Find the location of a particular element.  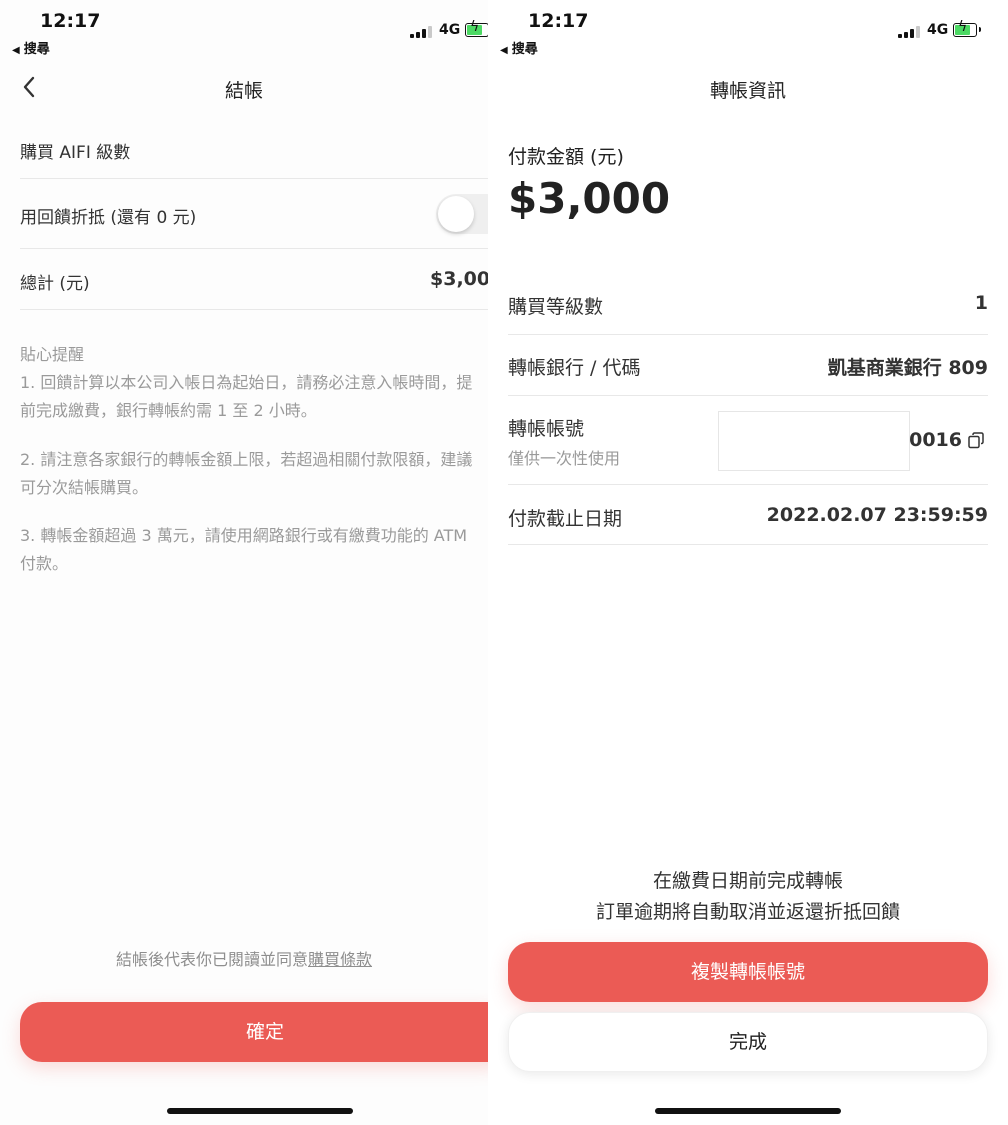

deadline-label: 付款截止日期 is located at coordinates (565, 519).